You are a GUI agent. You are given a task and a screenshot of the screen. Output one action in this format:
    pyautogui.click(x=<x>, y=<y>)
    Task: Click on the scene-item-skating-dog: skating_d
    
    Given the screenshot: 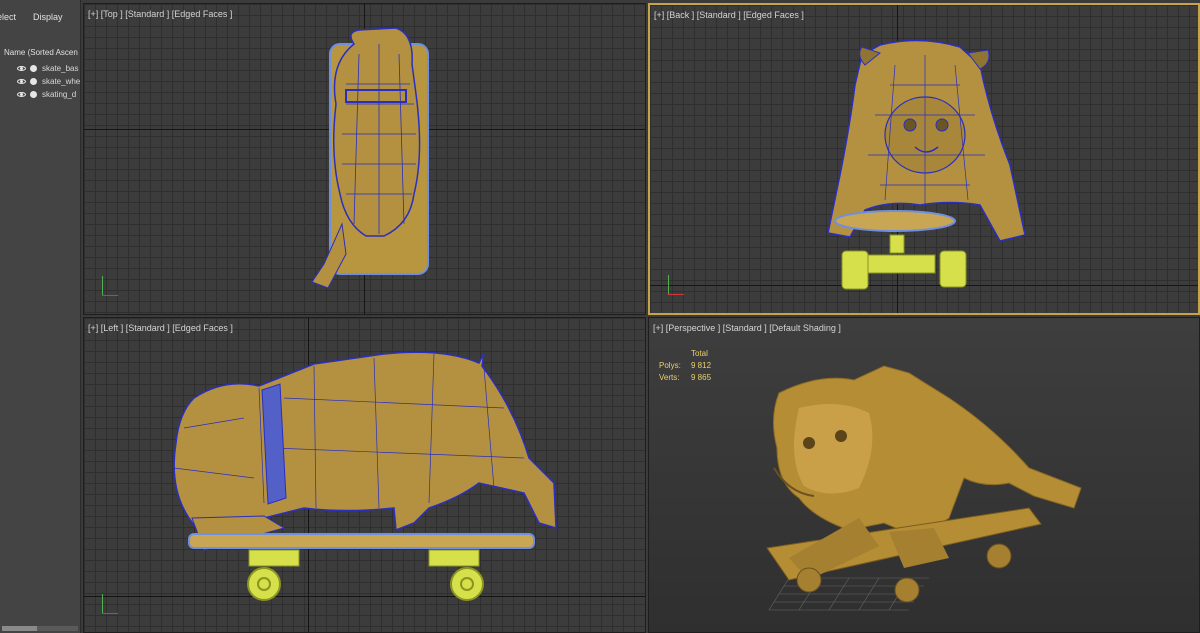 What is the action you would take?
    pyautogui.click(x=40, y=94)
    